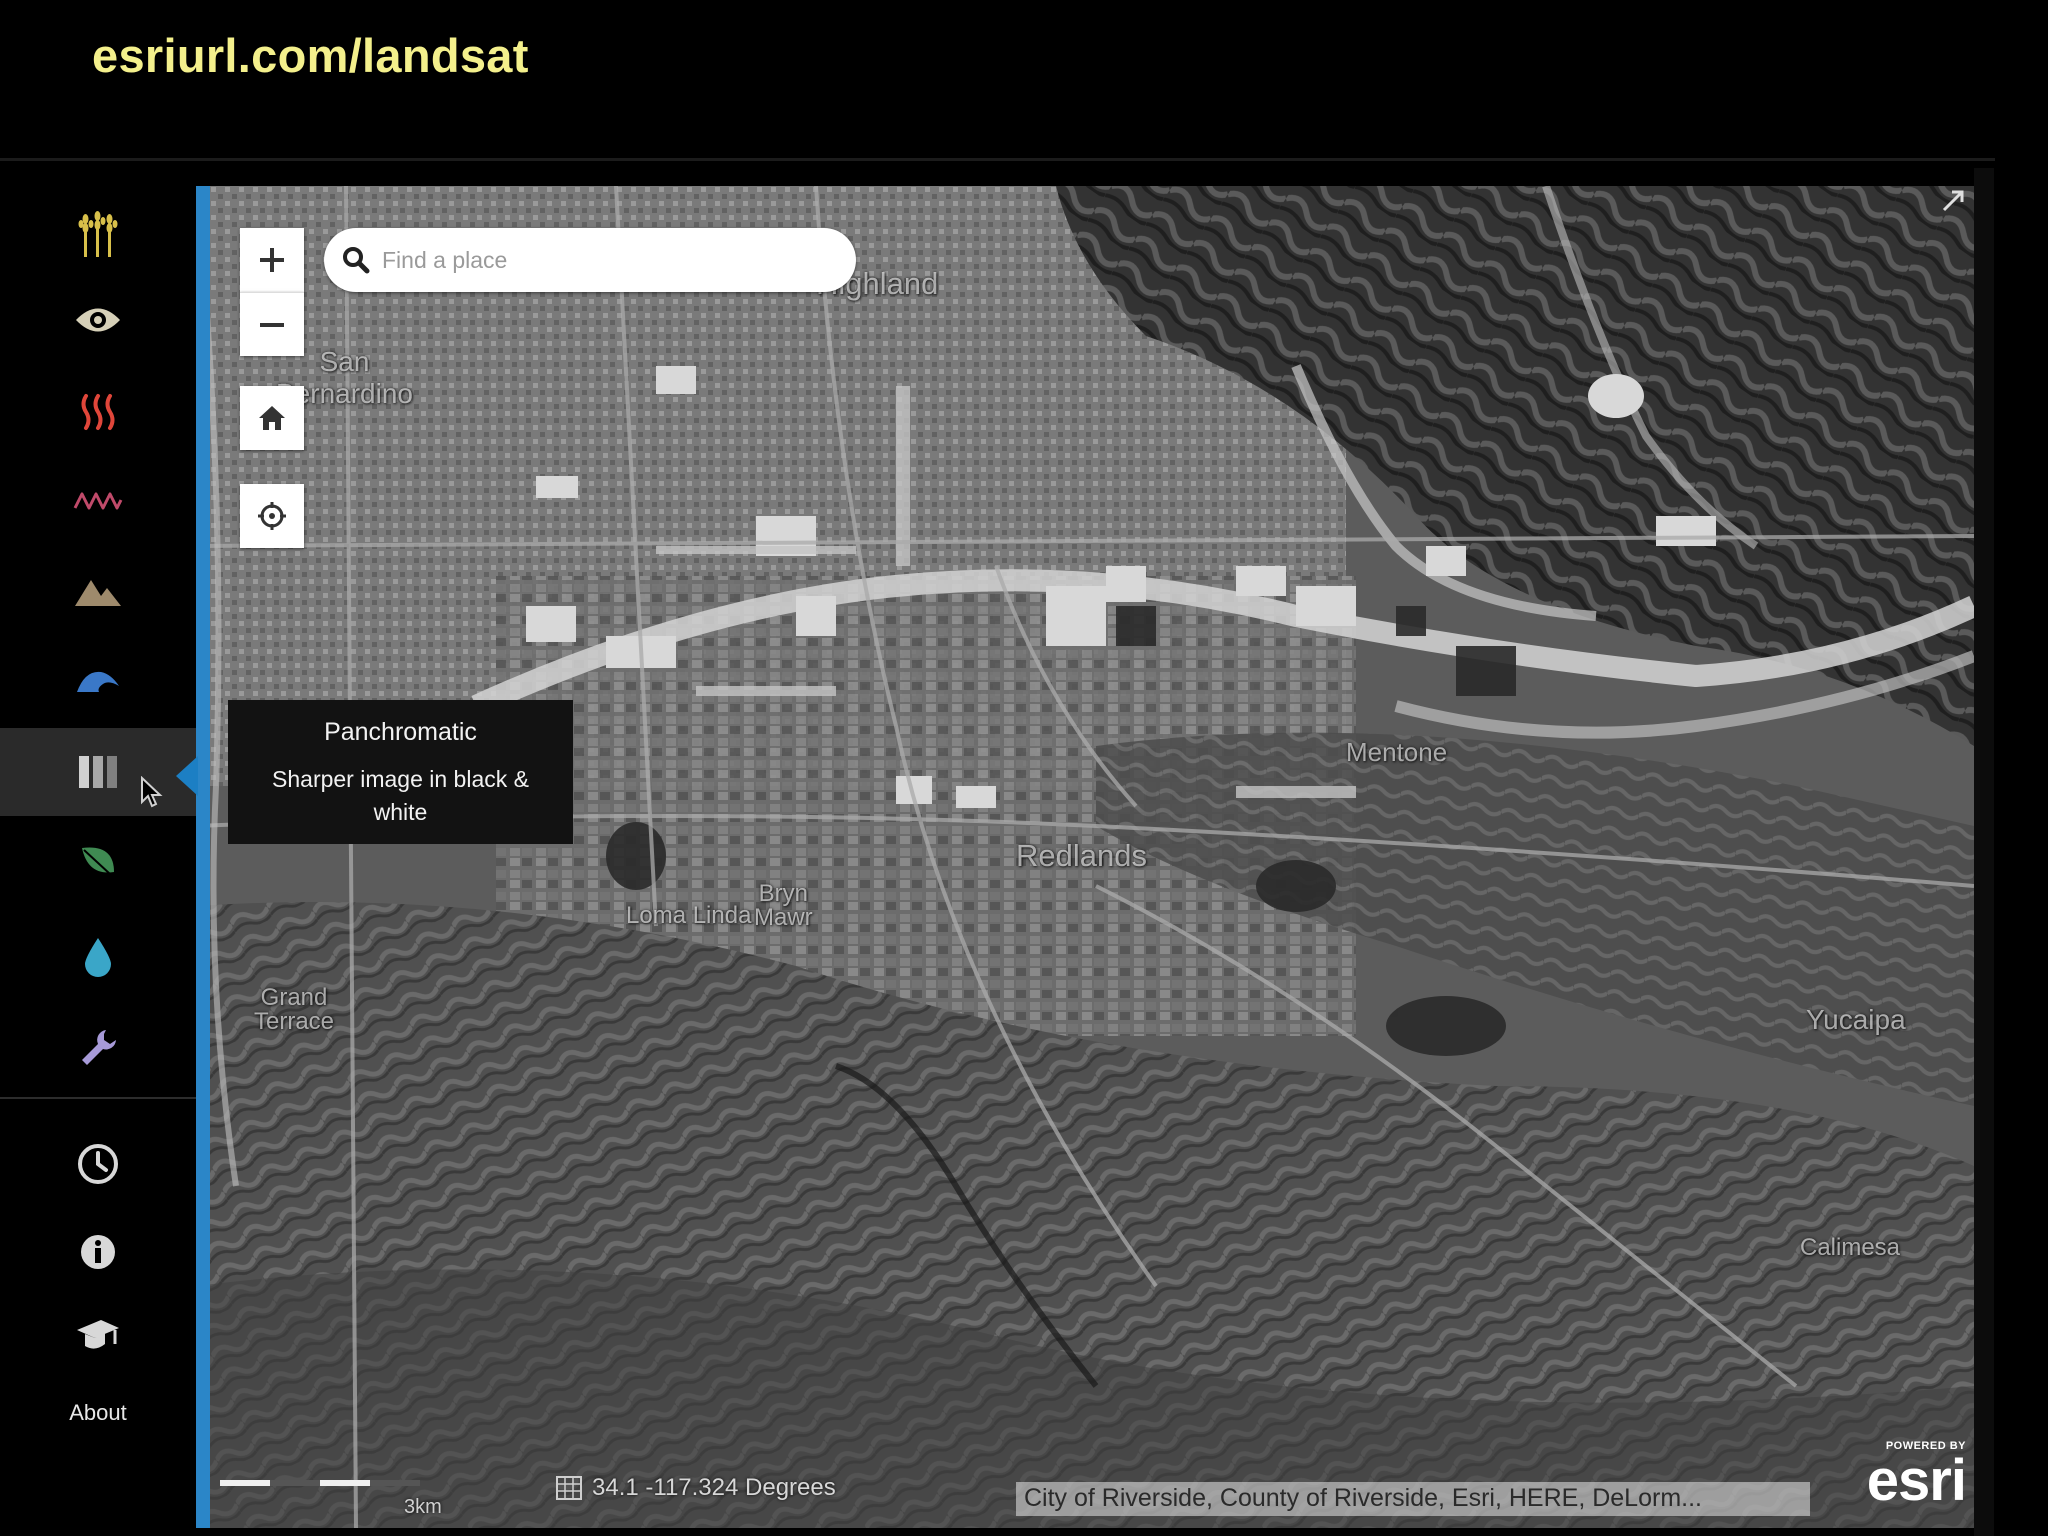  I want to click on scale-label: 3km, so click(423, 1507).